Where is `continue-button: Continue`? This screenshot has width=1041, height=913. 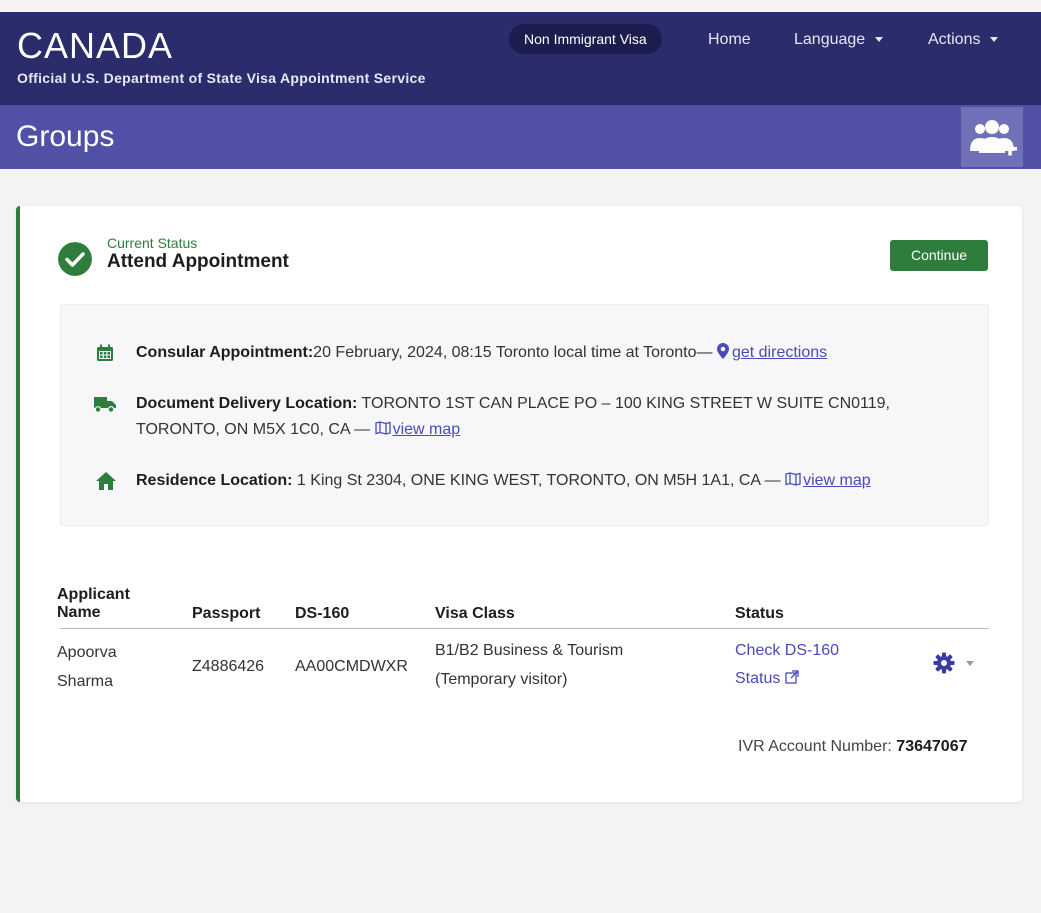
continue-button: Continue is located at coordinates (939, 255).